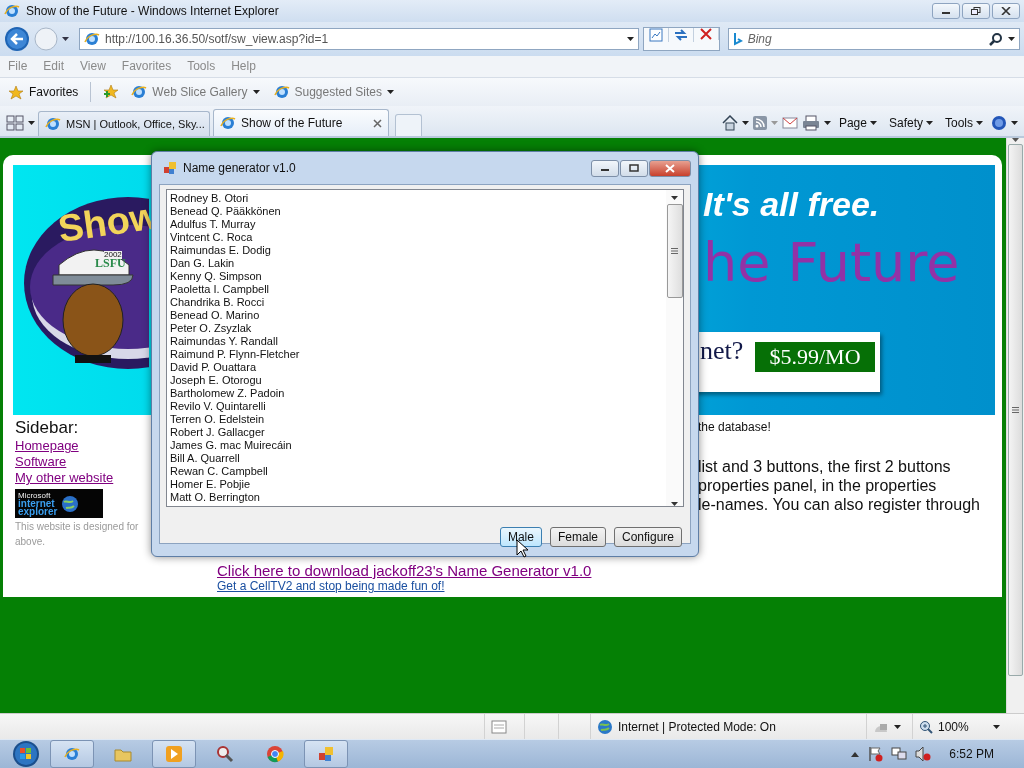  I want to click on favorites-bar-item: Web Slice Gallery, so click(195, 92).